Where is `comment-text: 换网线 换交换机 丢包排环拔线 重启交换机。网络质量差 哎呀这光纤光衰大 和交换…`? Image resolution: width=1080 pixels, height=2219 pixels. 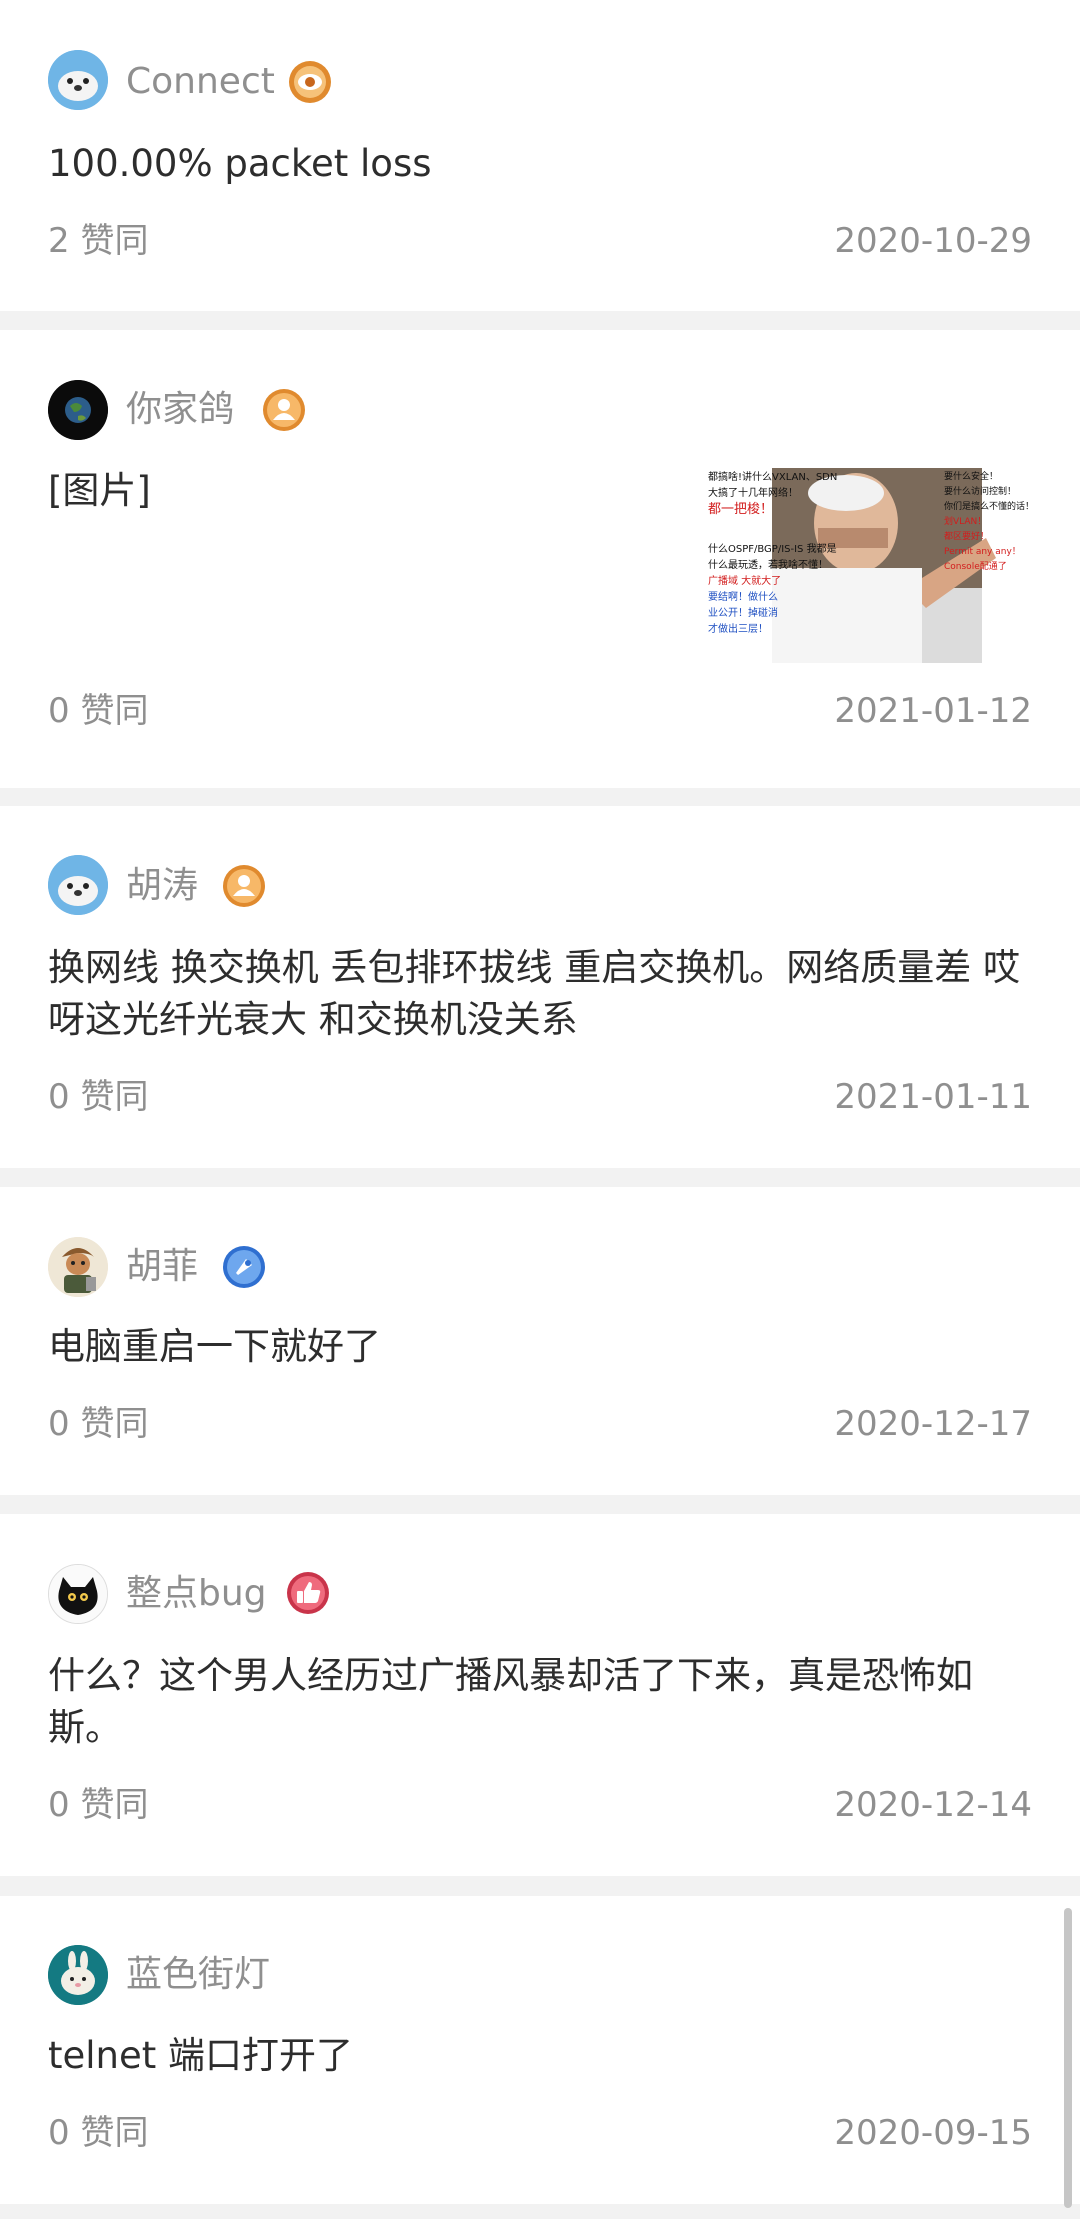 comment-text: 换网线 换交换机 丢包排环拔线 重启交换机。网络质量差 哎呀这光纤光衰大 和交换… is located at coordinates (534, 993).